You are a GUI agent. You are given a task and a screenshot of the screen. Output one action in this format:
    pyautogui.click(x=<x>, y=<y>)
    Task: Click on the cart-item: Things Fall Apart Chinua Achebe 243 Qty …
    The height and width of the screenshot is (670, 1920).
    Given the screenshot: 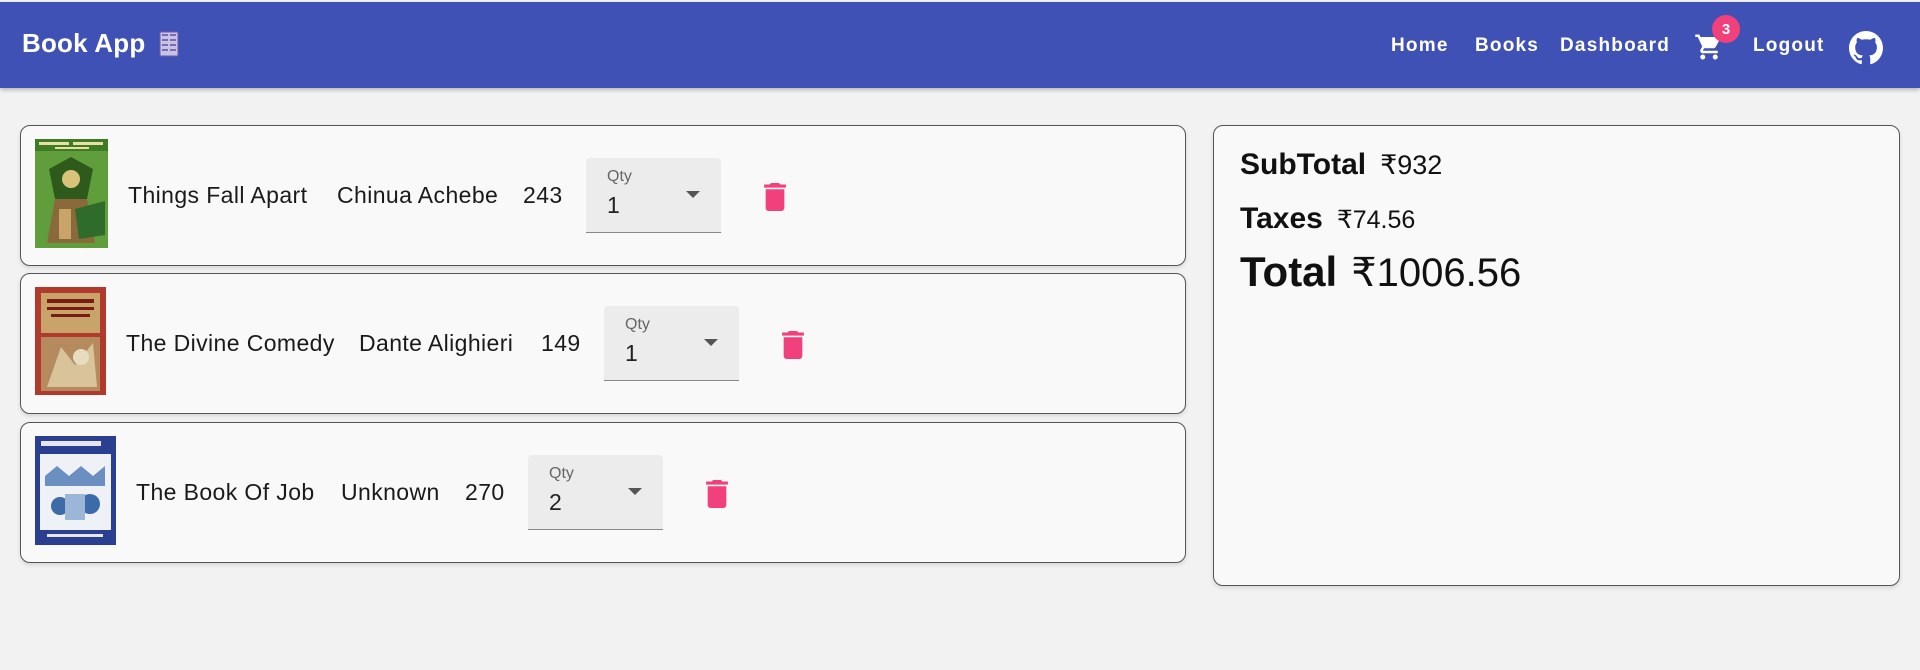 What is the action you would take?
    pyautogui.click(x=603, y=195)
    